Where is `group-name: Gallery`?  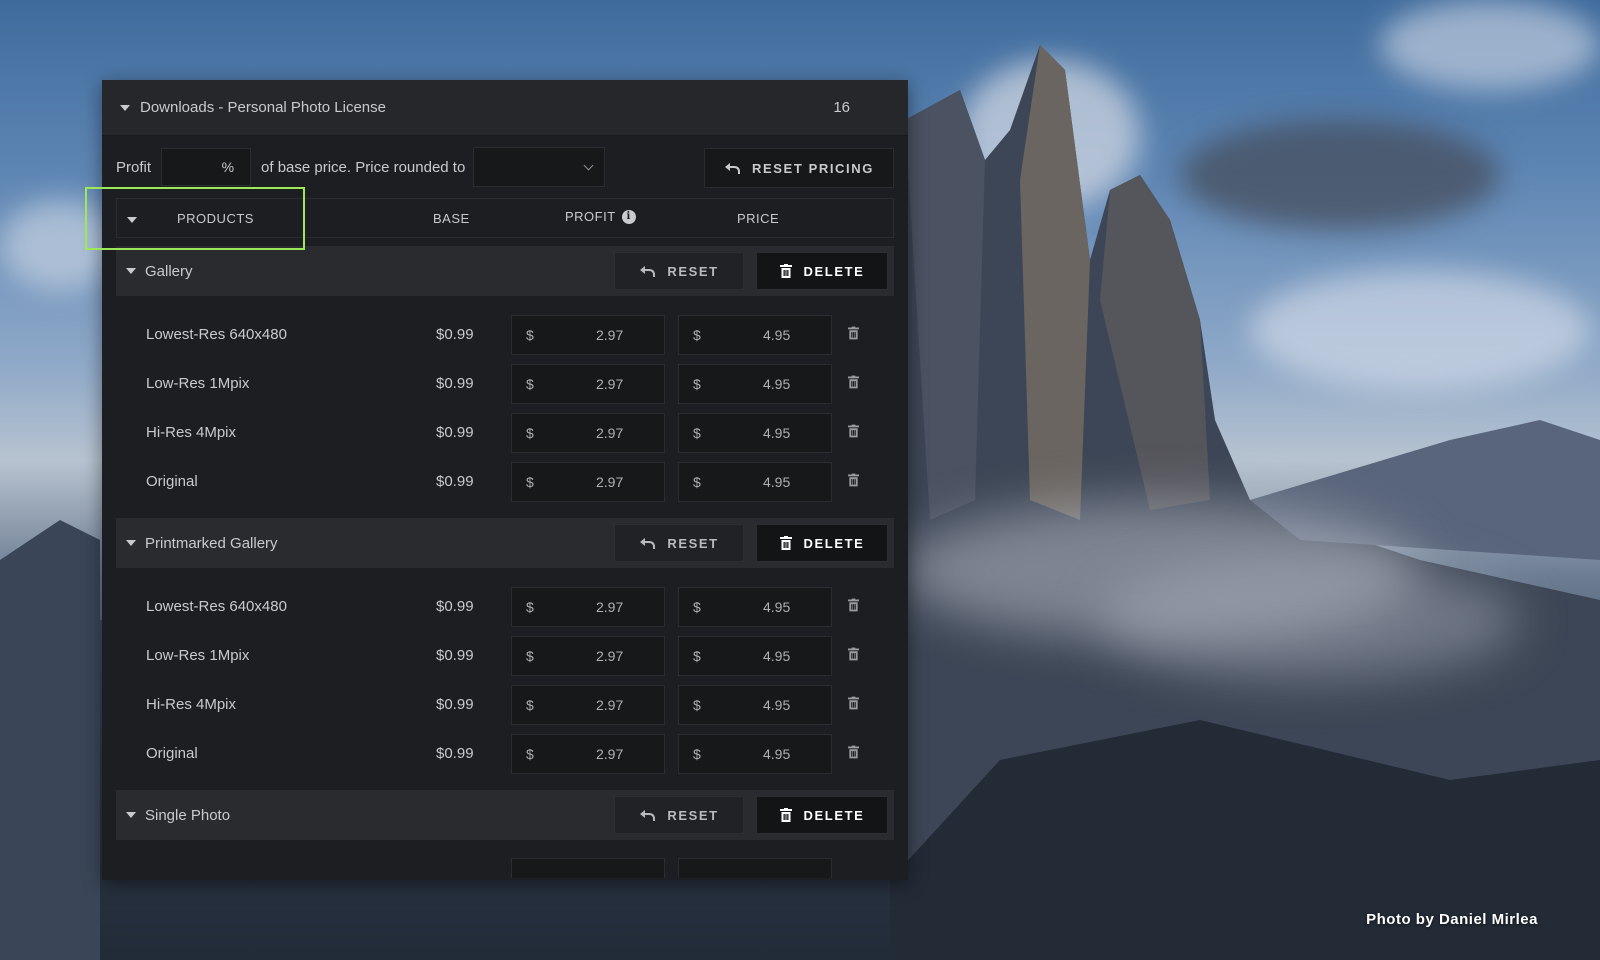 group-name: Gallery is located at coordinates (169, 271).